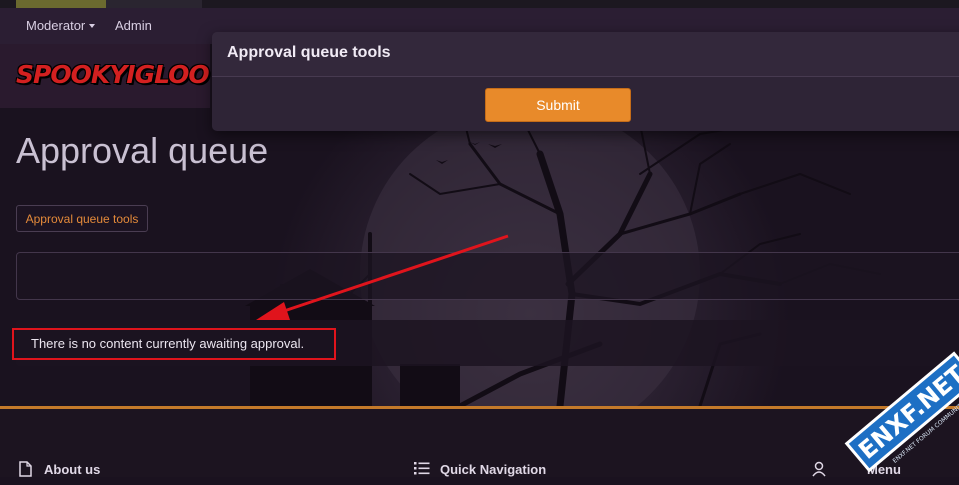 Image resolution: width=959 pixels, height=485 pixels. I want to click on footer-about-us: About us, so click(72, 469).